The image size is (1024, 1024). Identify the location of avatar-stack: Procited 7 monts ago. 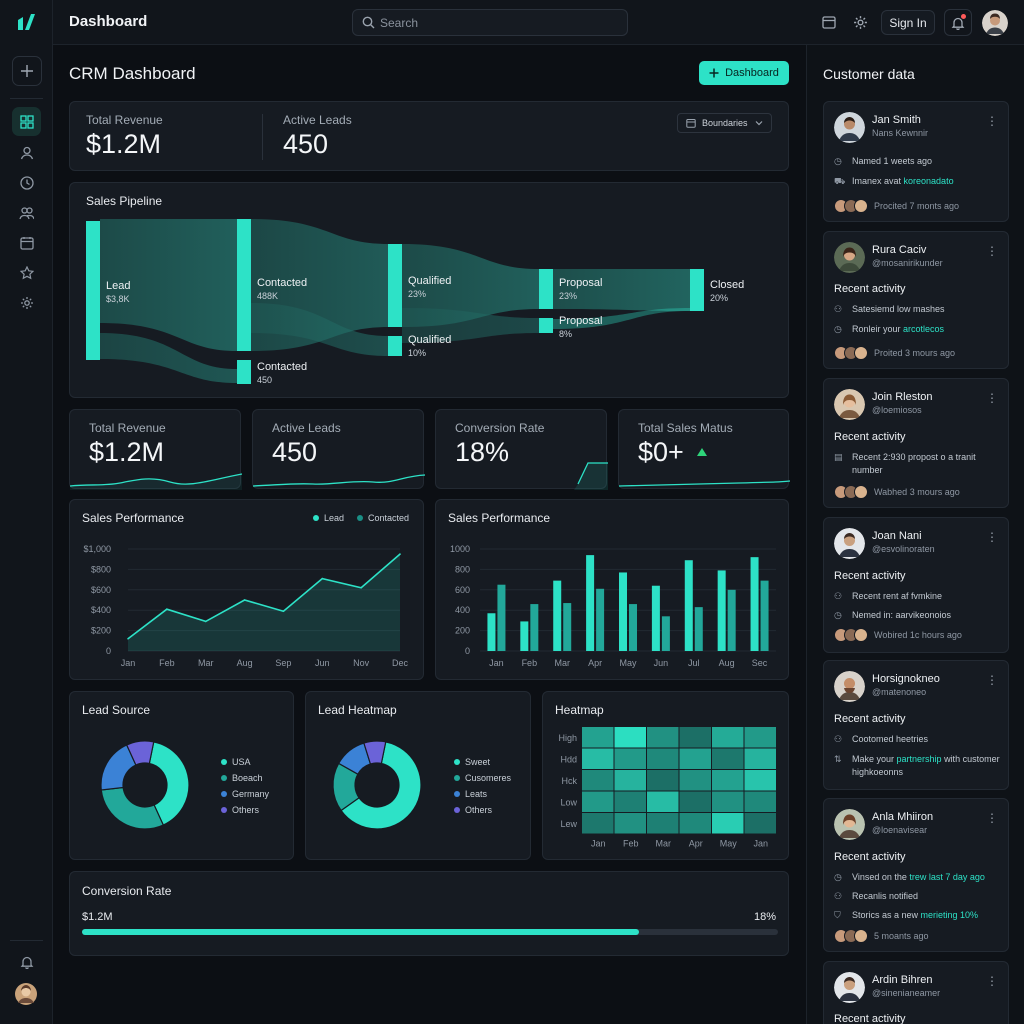
(896, 206).